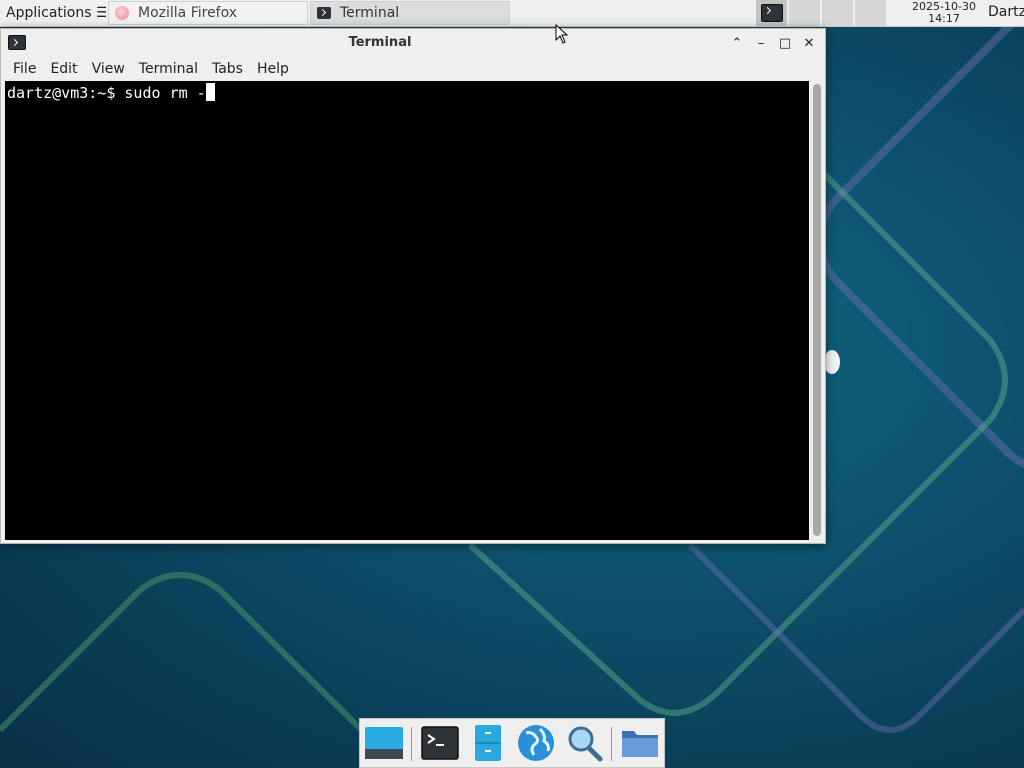 The image size is (1024, 768). What do you see at coordinates (273, 69) in the screenshot?
I see `menu-help: Help` at bounding box center [273, 69].